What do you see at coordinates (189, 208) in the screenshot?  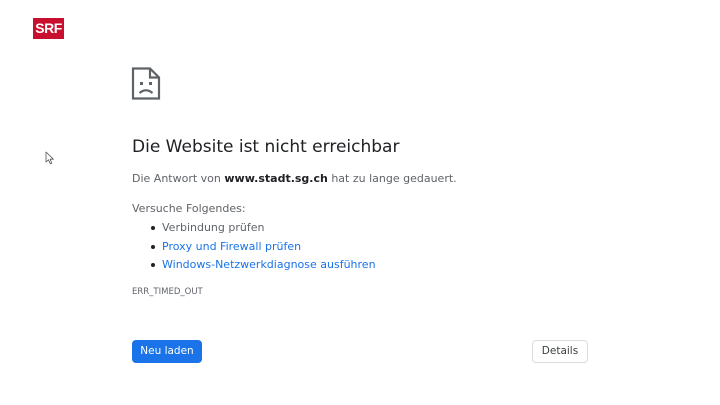 I see `suggestions-heading: Versuche Folgendes:` at bounding box center [189, 208].